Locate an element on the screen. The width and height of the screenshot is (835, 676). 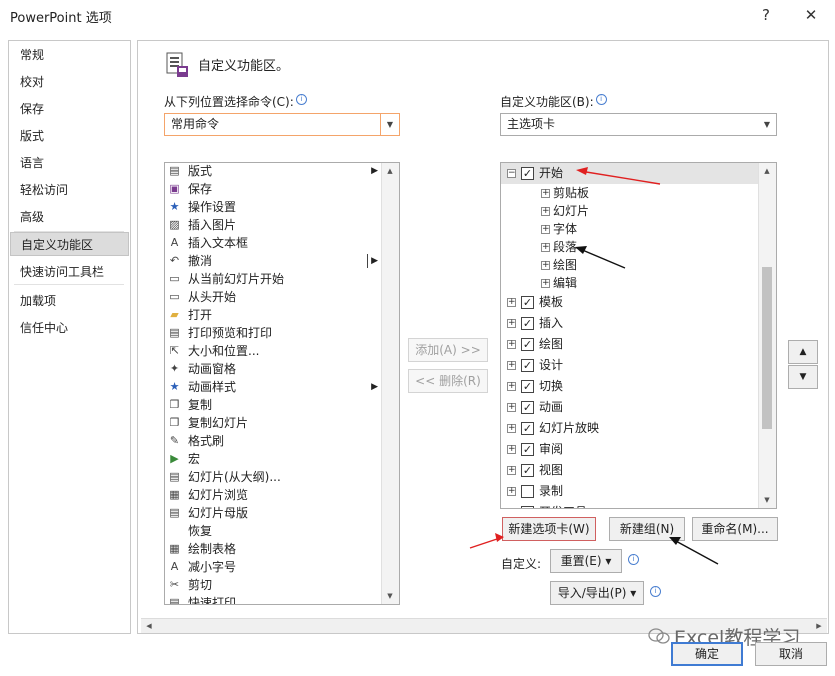
black-arrow-paragraph is located at coordinates (600, 257).